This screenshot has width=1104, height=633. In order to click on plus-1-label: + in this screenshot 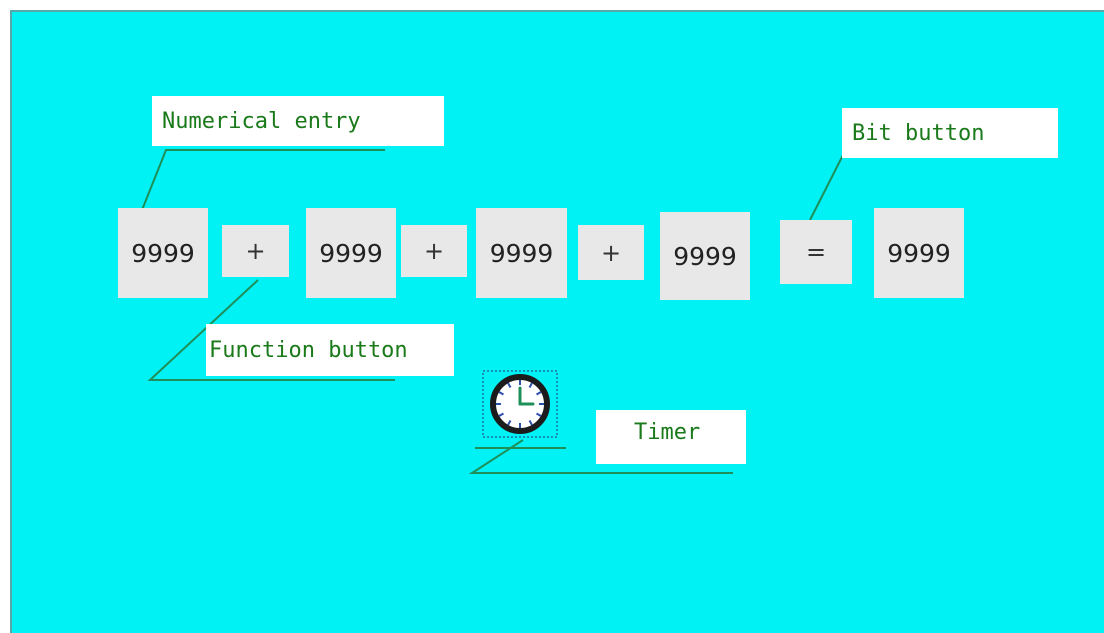, I will do `click(255, 251)`.